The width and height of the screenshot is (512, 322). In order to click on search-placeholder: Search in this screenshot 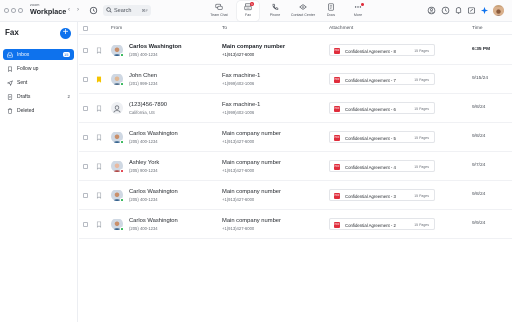, I will do `click(123, 10)`.